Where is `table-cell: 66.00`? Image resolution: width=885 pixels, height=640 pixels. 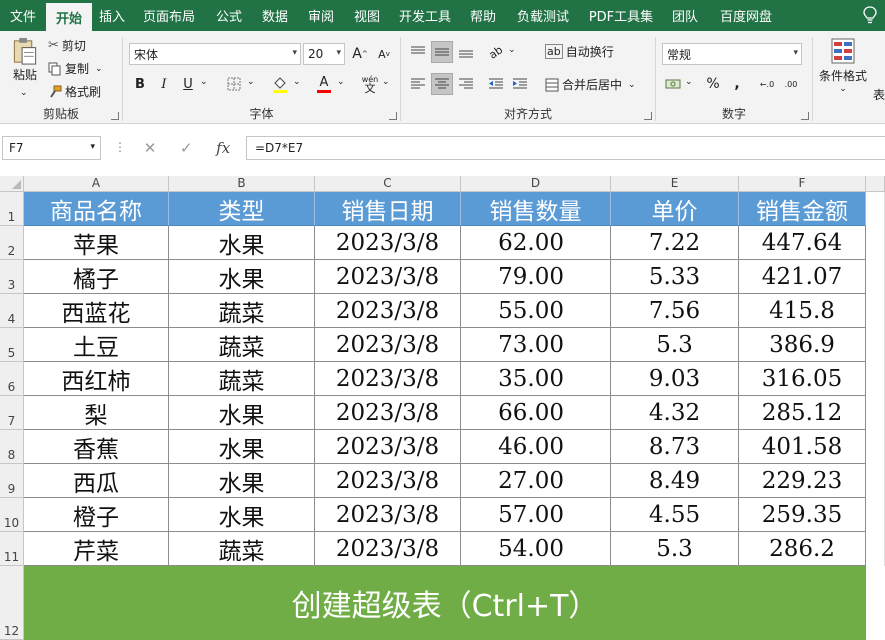 table-cell: 66.00 is located at coordinates (536, 413).